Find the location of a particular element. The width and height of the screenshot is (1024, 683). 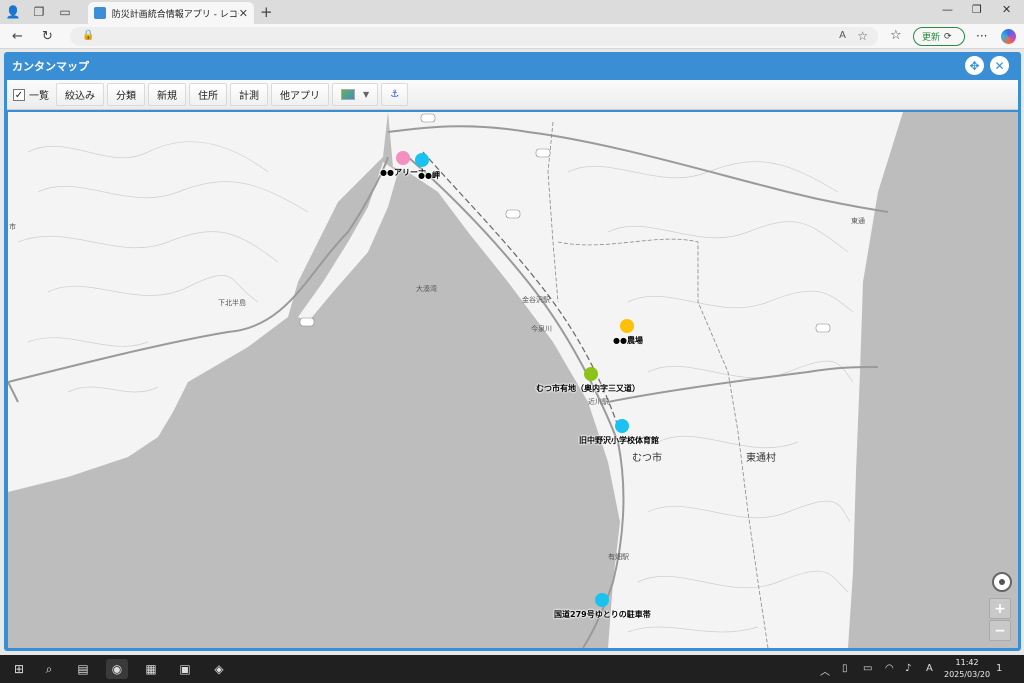

search-icon: ⌕ is located at coordinates (49, 669).